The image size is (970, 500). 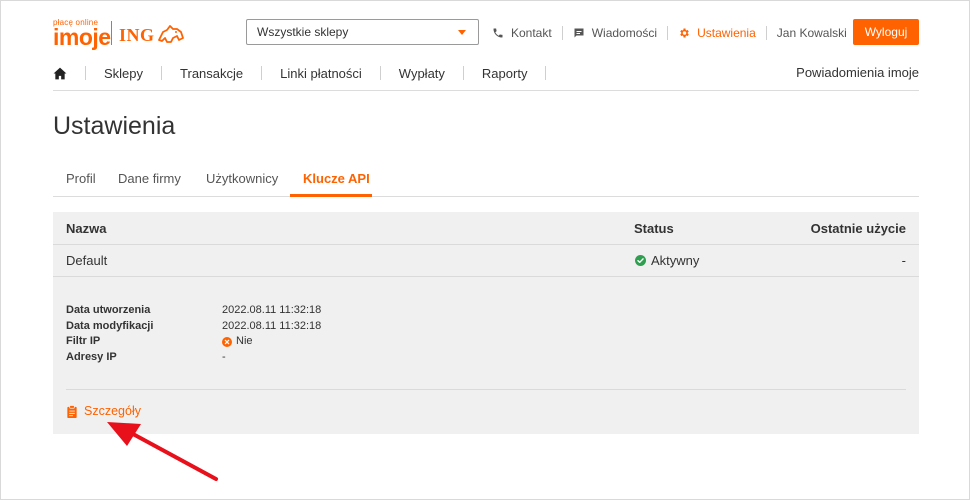 I want to click on messages-link: Wiadomości, so click(x=615, y=33).